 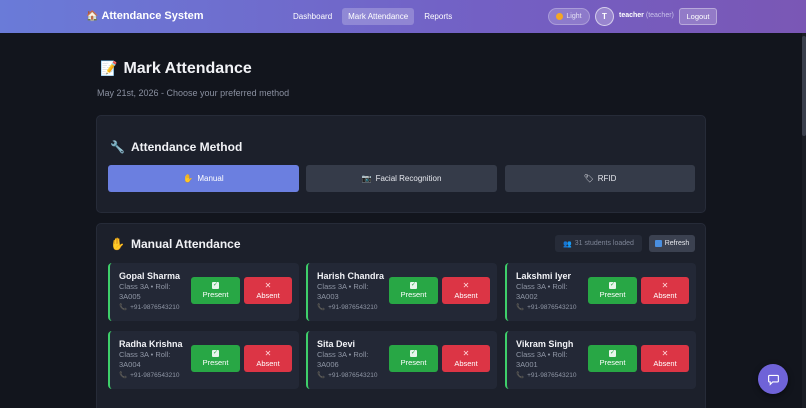 What do you see at coordinates (150, 276) in the screenshot?
I see `student-name: Gopal Sharma` at bounding box center [150, 276].